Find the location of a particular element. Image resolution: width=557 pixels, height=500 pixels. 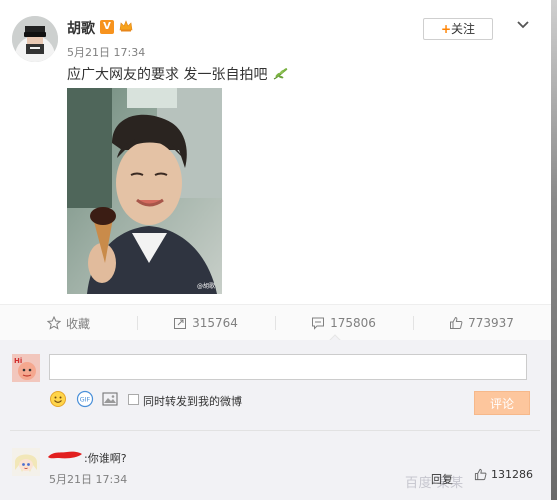

comment-text: :你谁啊? is located at coordinates (105, 458).